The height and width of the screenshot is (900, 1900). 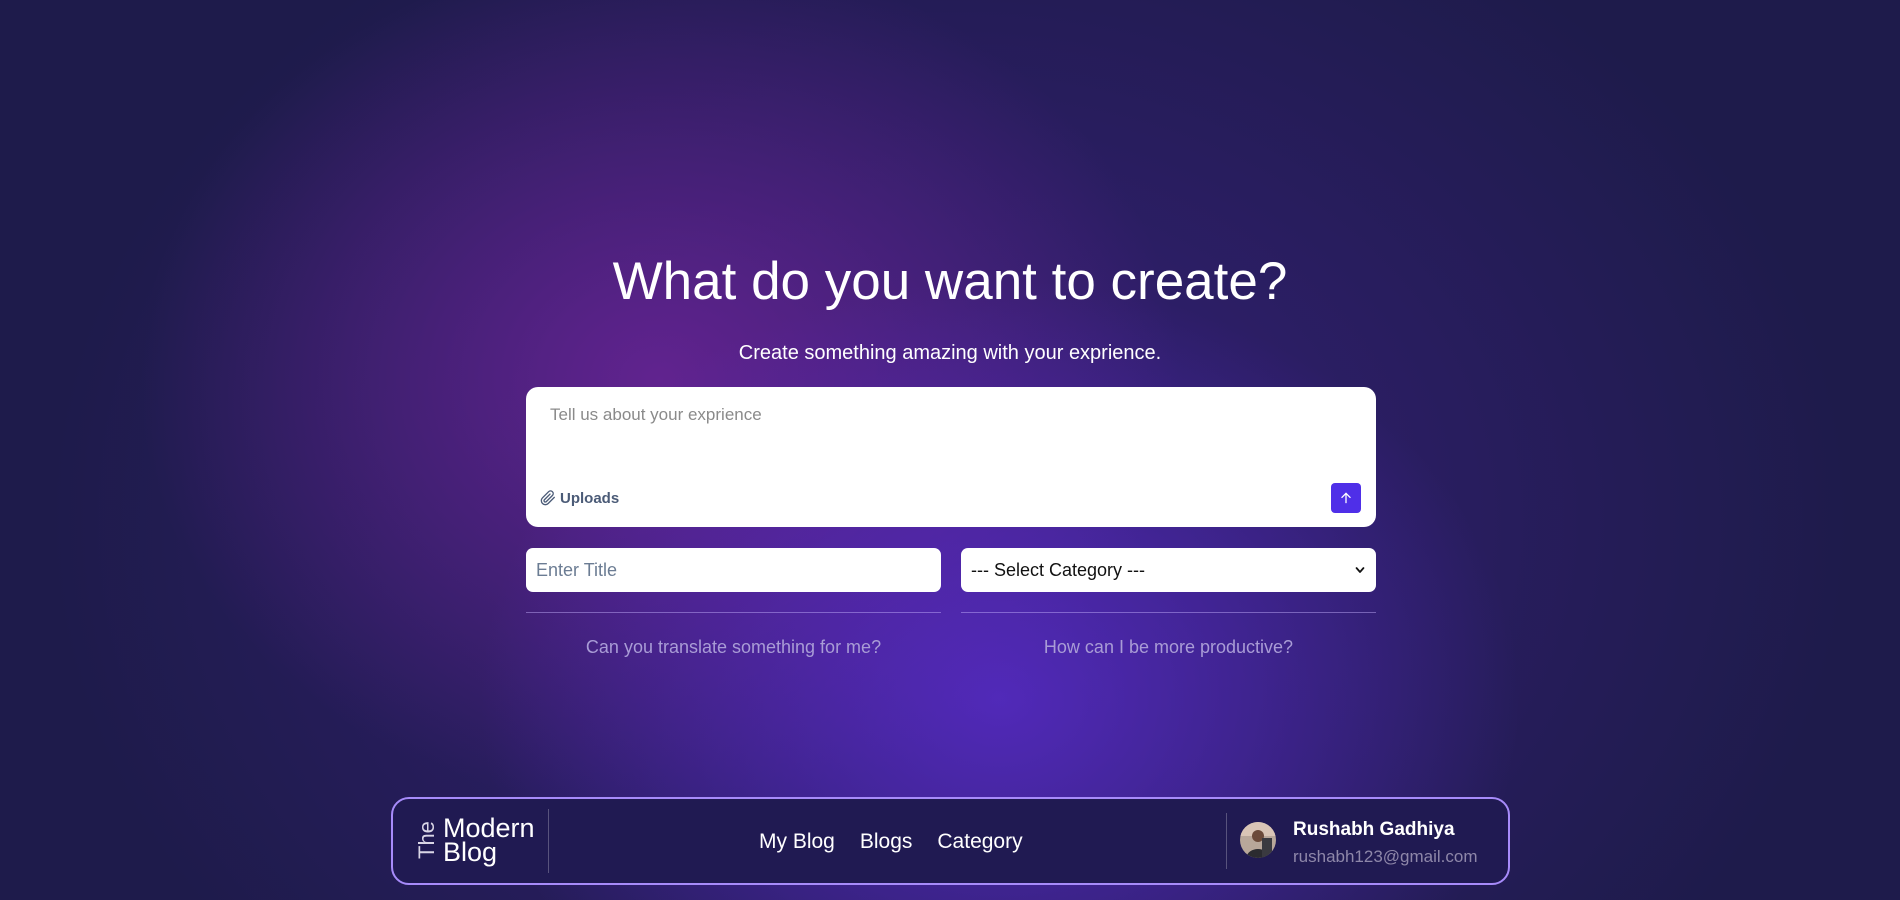 I want to click on user-email: rushabh123@gmail.com, so click(x=1385, y=856).